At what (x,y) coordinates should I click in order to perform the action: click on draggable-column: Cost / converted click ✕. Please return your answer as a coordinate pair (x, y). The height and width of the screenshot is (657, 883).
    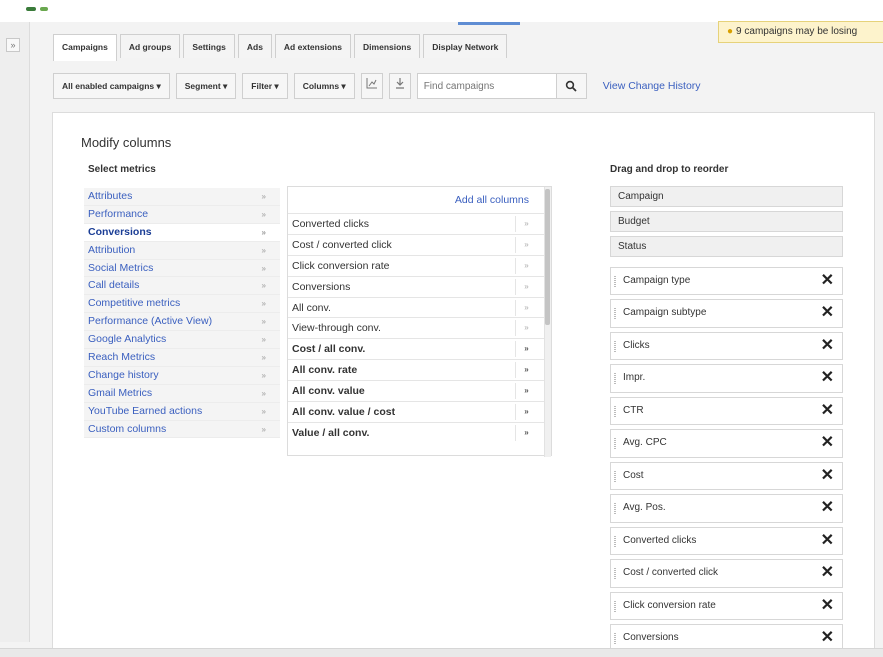
    Looking at the image, I should click on (726, 573).